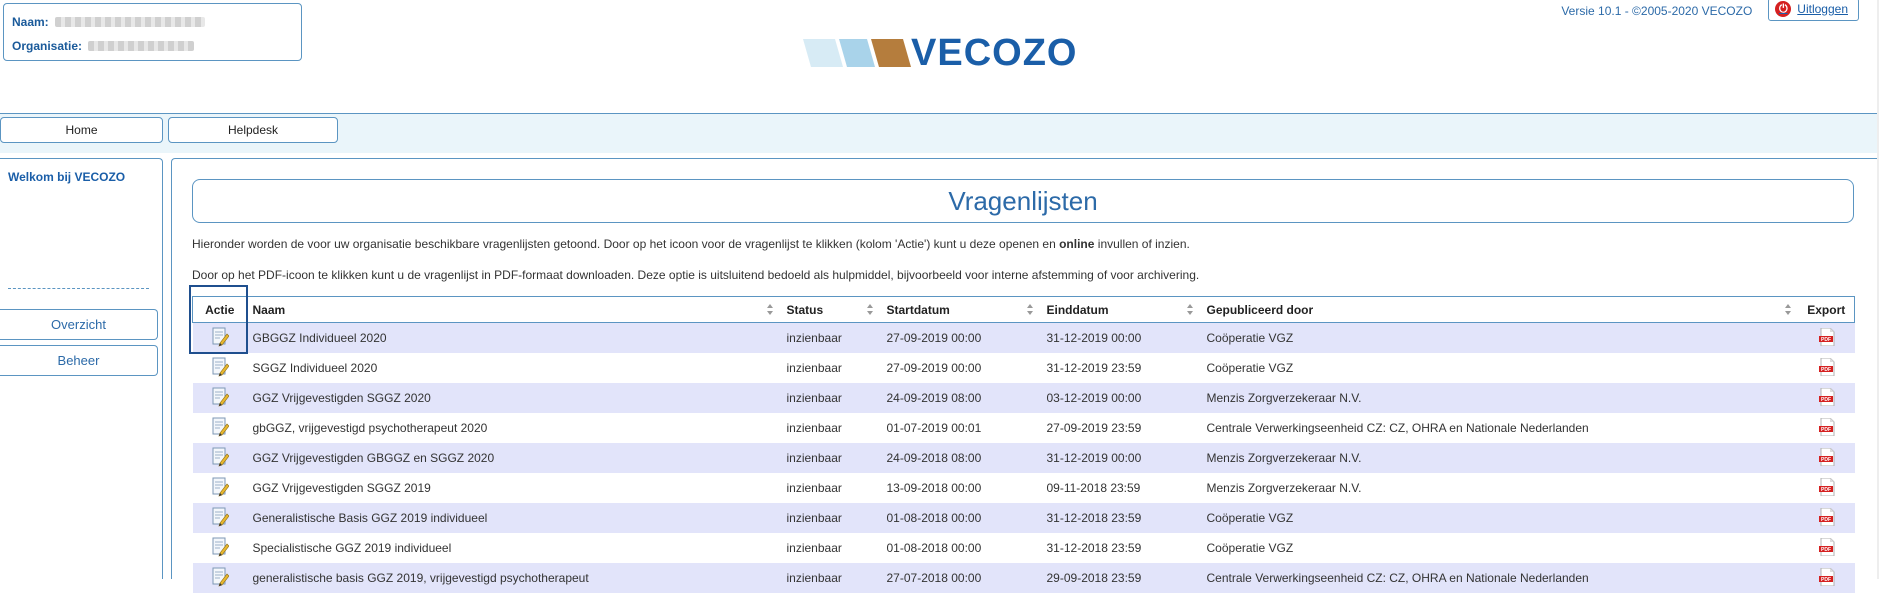 The width and height of the screenshot is (1879, 593). Describe the element at coordinates (1500, 368) in the screenshot. I see `gepubliceerd-cell: Coöperatie VGZ` at that location.